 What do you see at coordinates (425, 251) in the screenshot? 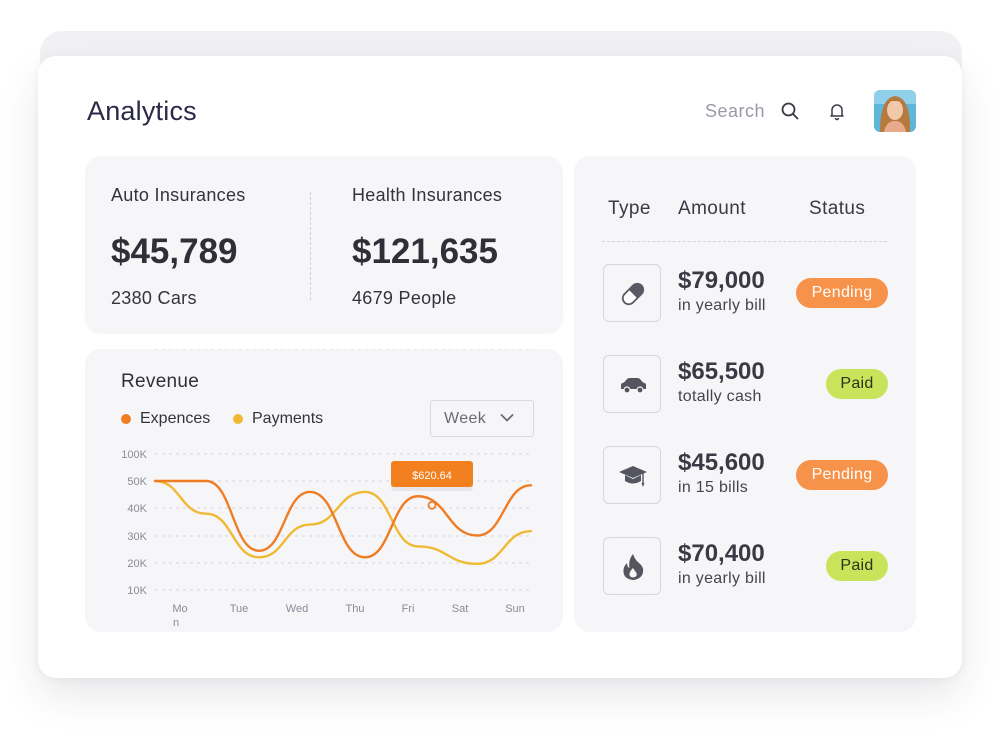
I see `health-insurance-amount: $121,635` at bounding box center [425, 251].